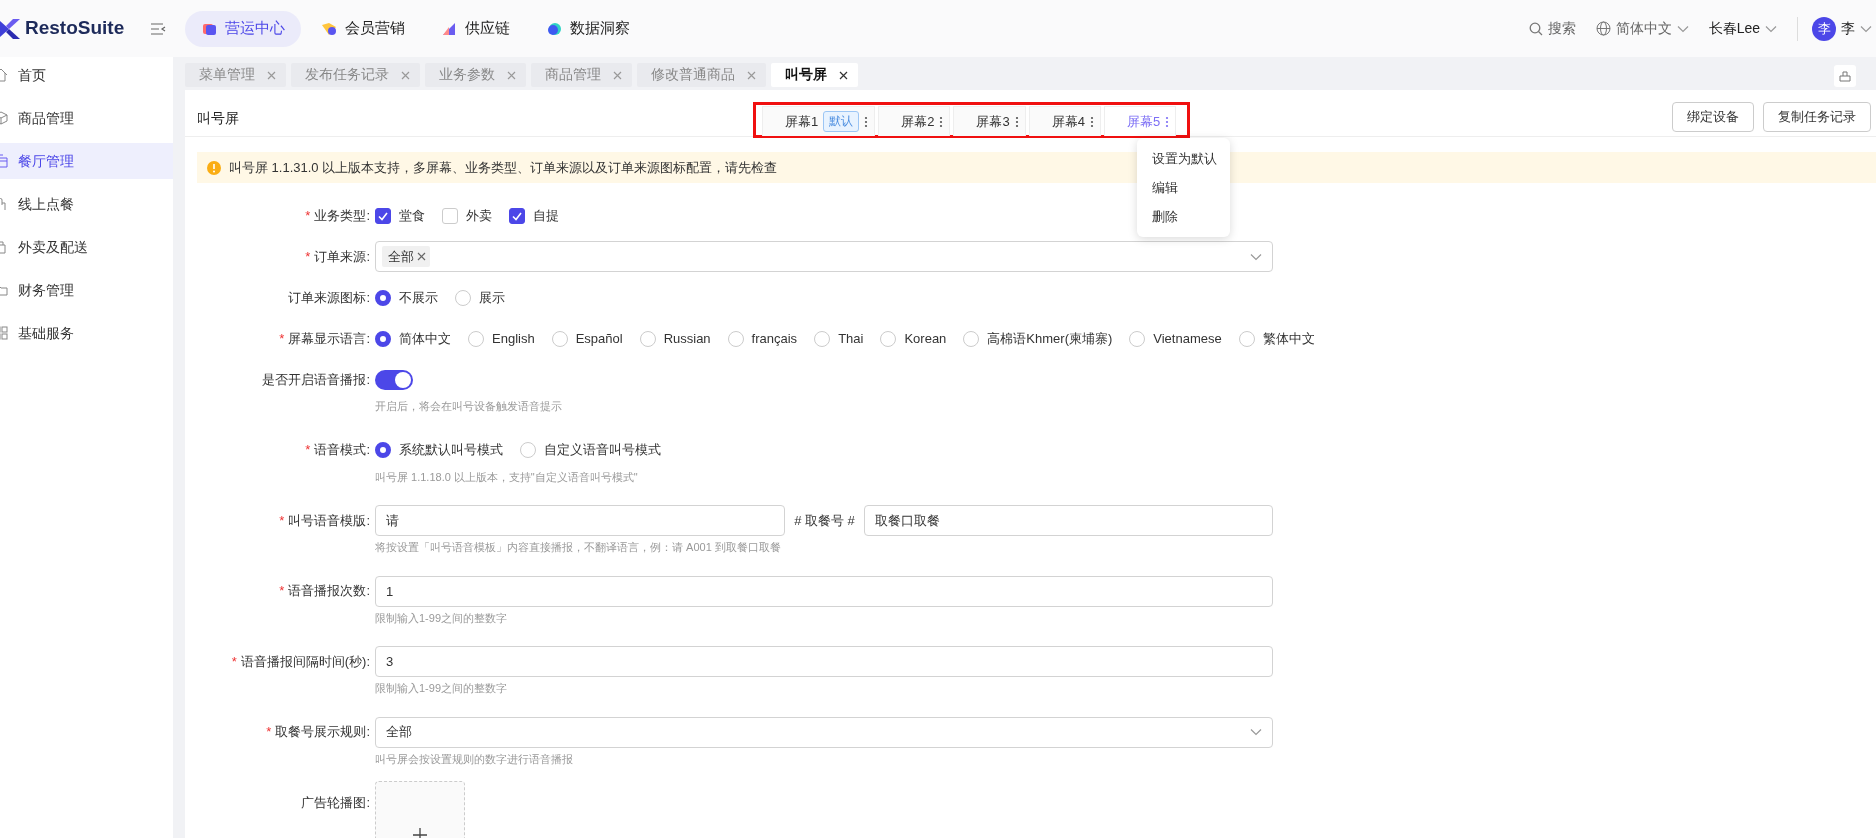 The height and width of the screenshot is (838, 1876). I want to click on nav-tab: 供应链, so click(475, 28).